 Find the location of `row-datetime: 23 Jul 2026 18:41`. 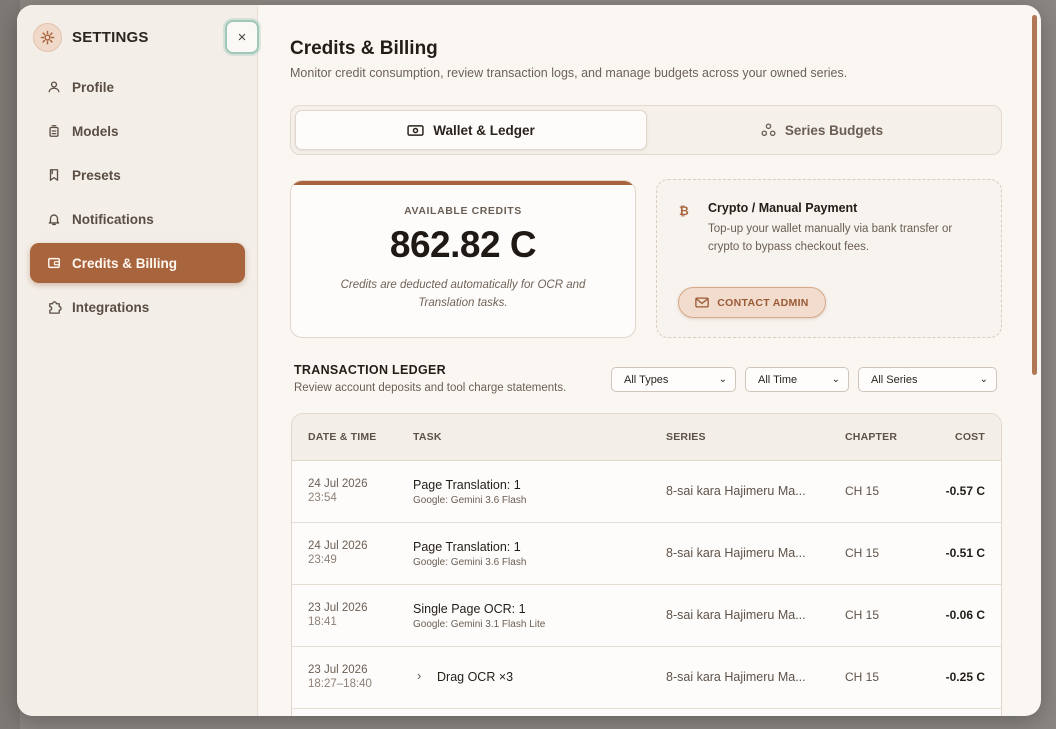

row-datetime: 23 Jul 2026 18:41 is located at coordinates (337, 615).